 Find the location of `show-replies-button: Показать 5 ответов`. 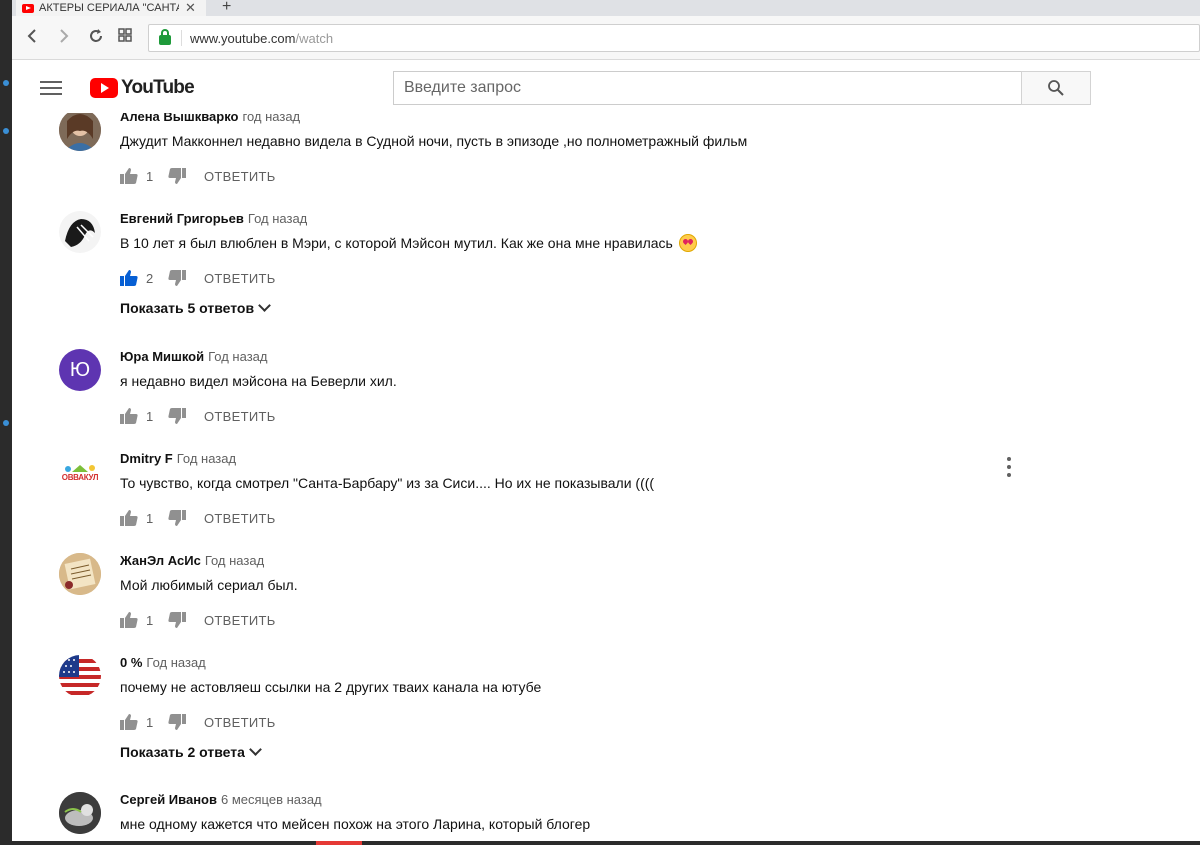

show-replies-button: Показать 5 ответов is located at coordinates (570, 307).